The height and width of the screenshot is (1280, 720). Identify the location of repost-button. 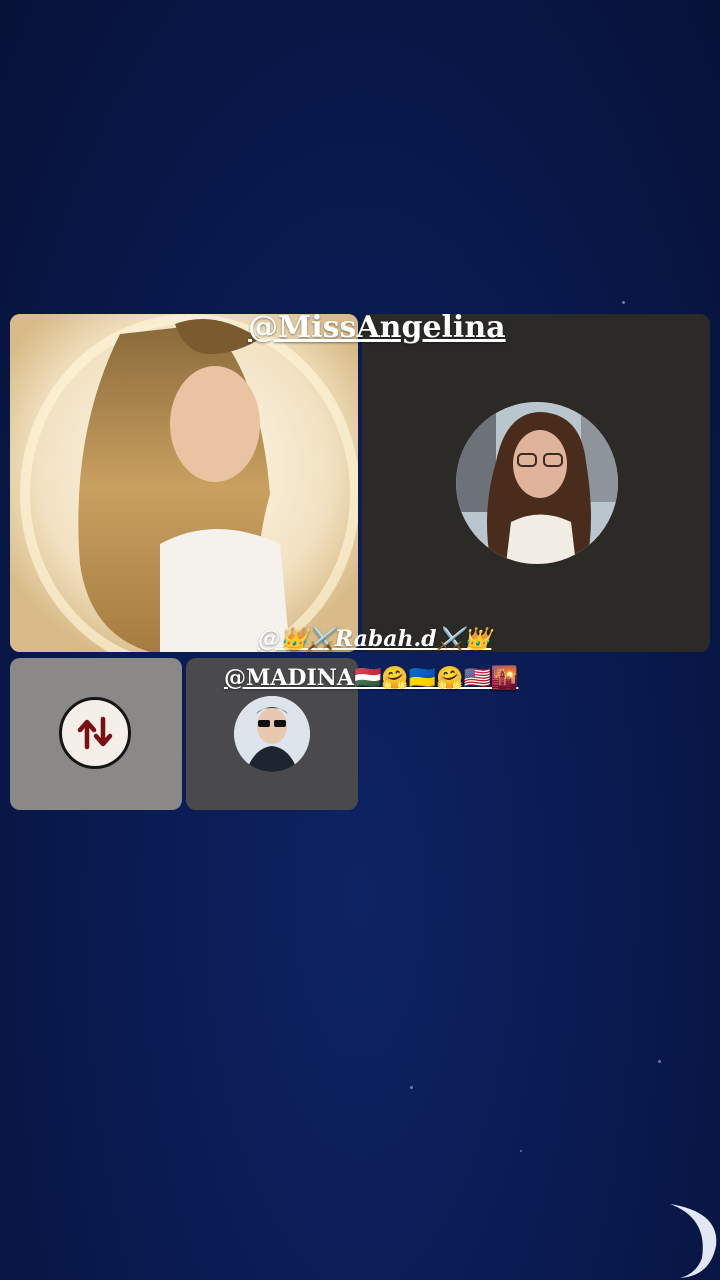
(95, 733).